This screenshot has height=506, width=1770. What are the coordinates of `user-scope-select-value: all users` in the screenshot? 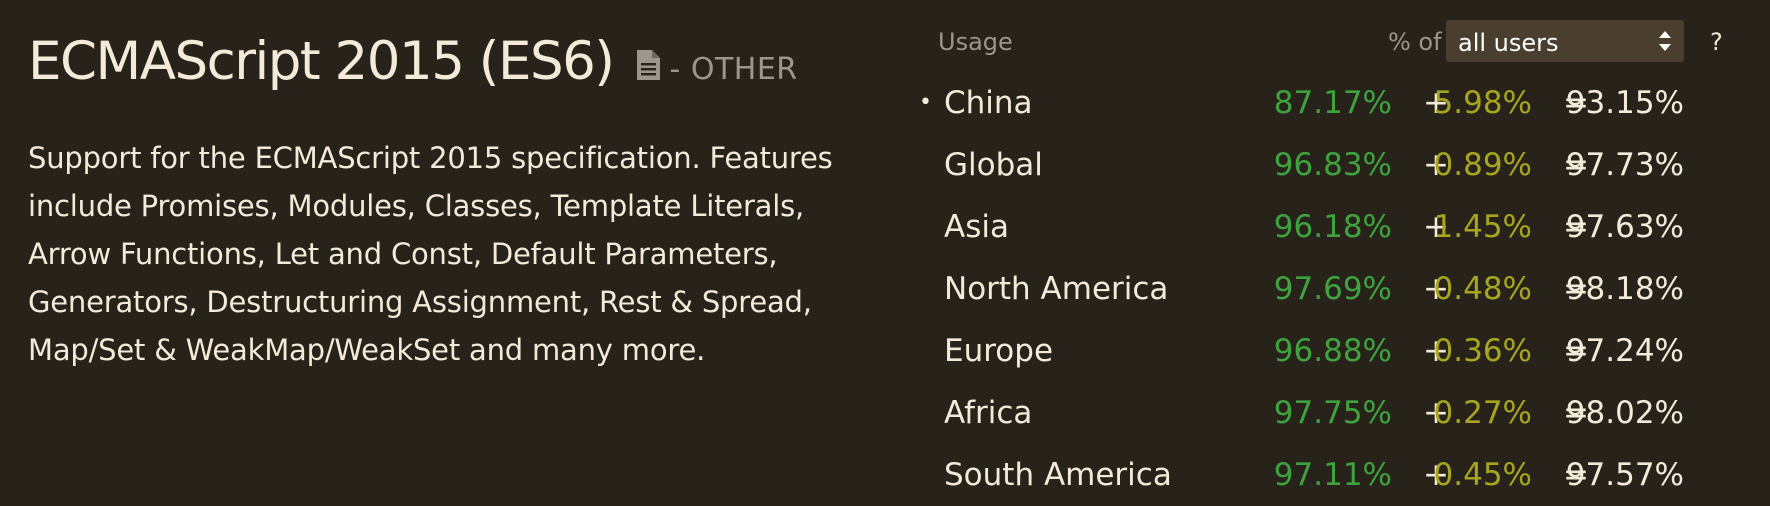 It's located at (1508, 43).